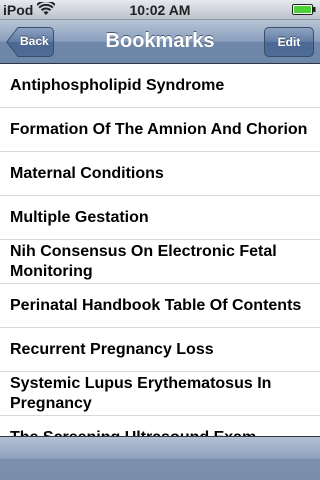  What do you see at coordinates (112, 349) in the screenshot?
I see `bookmark-label: Recurrent Pregnancy Loss` at bounding box center [112, 349].